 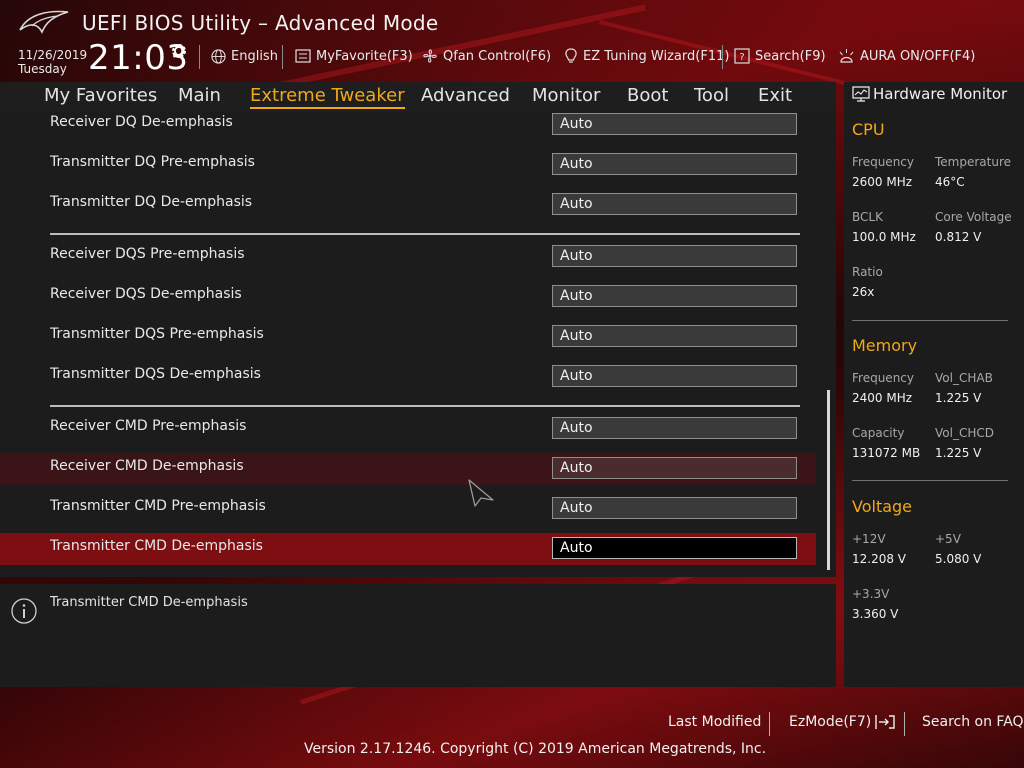 What do you see at coordinates (408, 257) in the screenshot?
I see `setting-row: Receiver DQS Pre-emphasis Auto` at bounding box center [408, 257].